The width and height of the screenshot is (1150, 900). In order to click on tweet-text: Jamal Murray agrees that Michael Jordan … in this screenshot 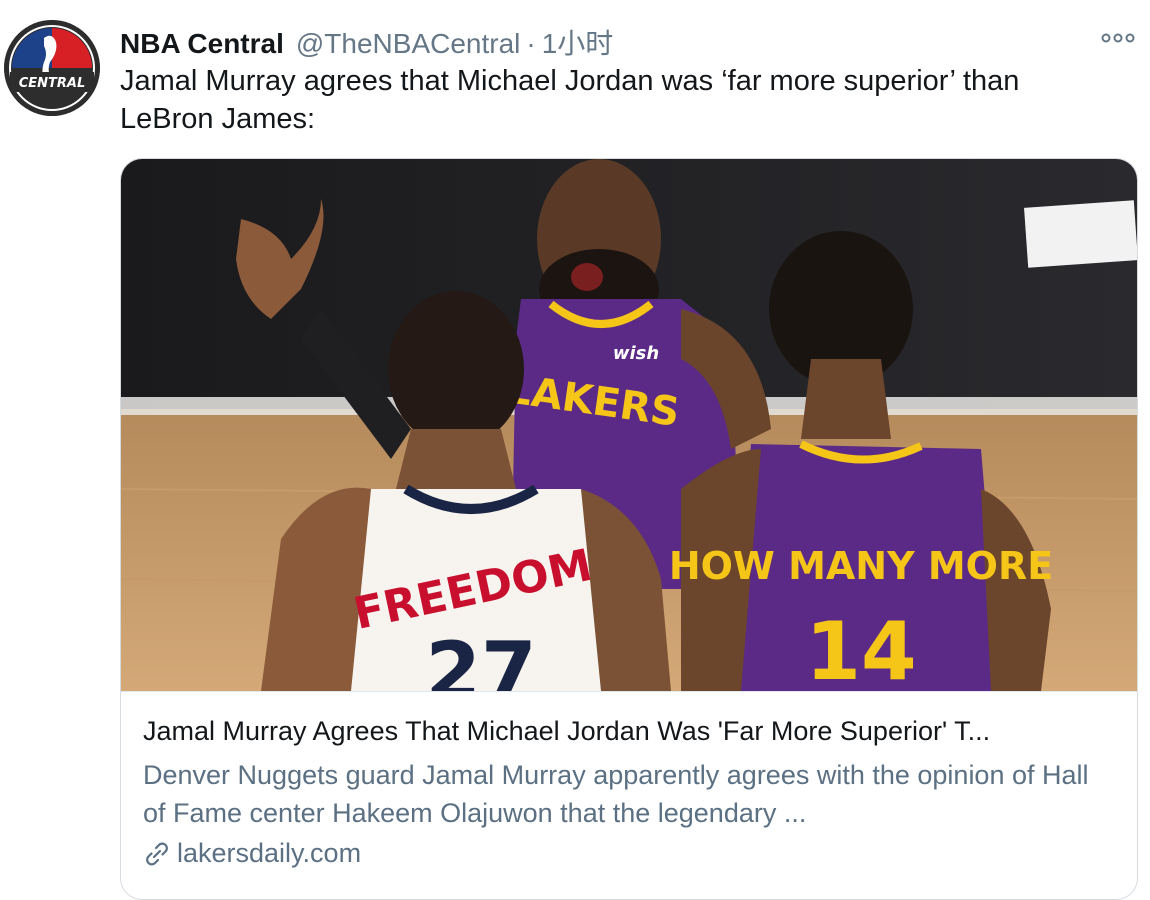, I will do `click(570, 100)`.